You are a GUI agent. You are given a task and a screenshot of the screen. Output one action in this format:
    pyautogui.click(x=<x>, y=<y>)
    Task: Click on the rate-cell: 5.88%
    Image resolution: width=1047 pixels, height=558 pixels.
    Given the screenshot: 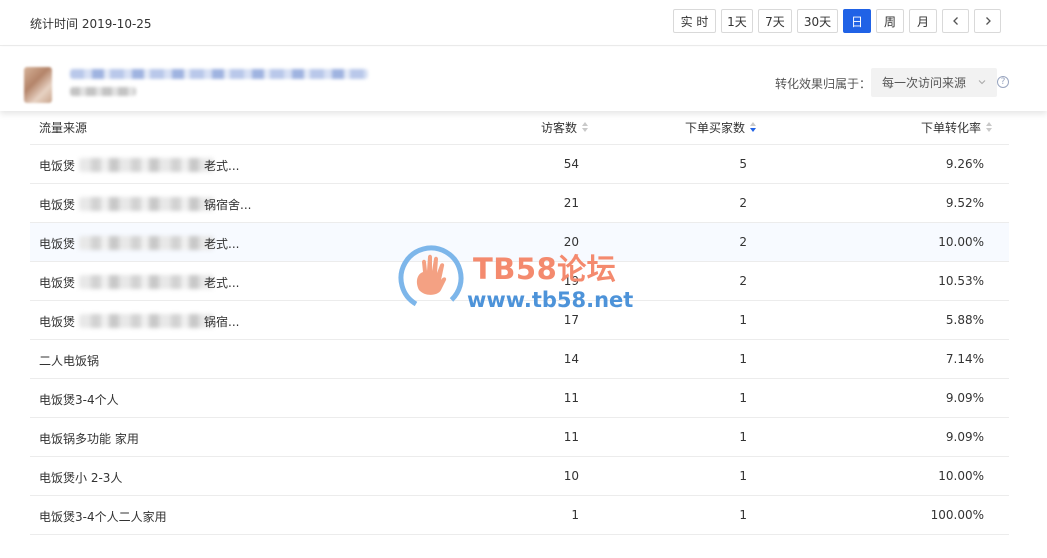 What is the action you would take?
    pyautogui.click(x=964, y=320)
    